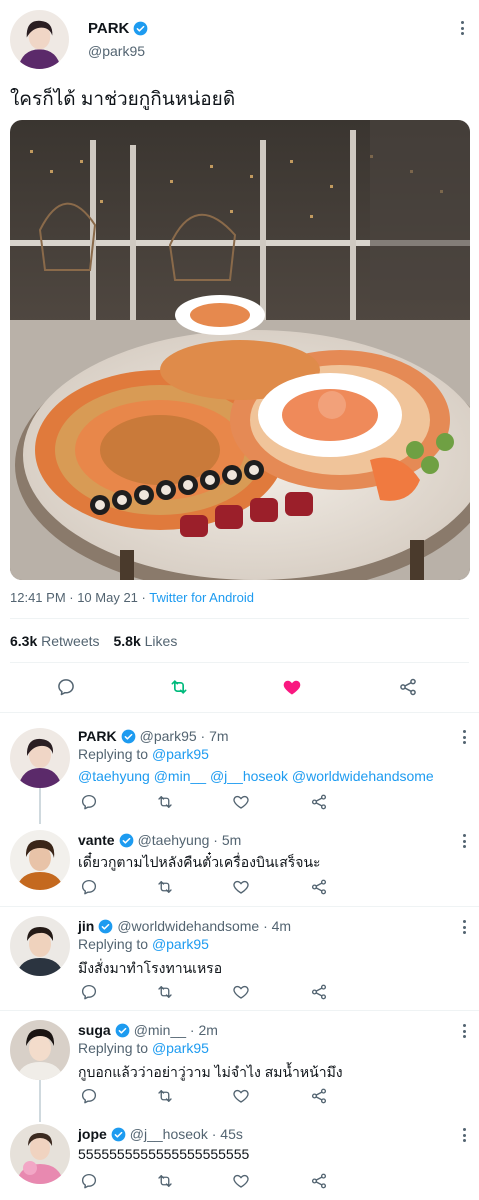 The height and width of the screenshot is (1200, 479). Describe the element at coordinates (161, 641) in the screenshot. I see `likes-label: Likes` at that location.